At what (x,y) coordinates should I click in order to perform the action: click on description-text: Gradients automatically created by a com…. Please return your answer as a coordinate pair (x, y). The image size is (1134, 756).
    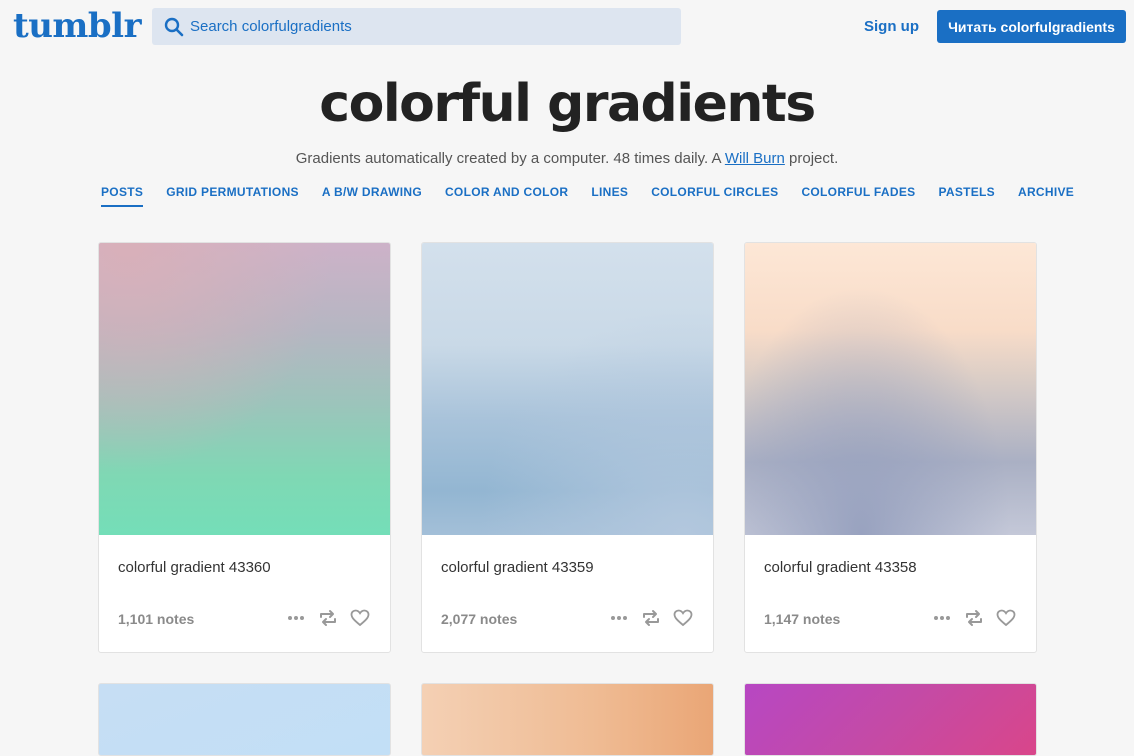
    Looking at the image, I should click on (510, 158).